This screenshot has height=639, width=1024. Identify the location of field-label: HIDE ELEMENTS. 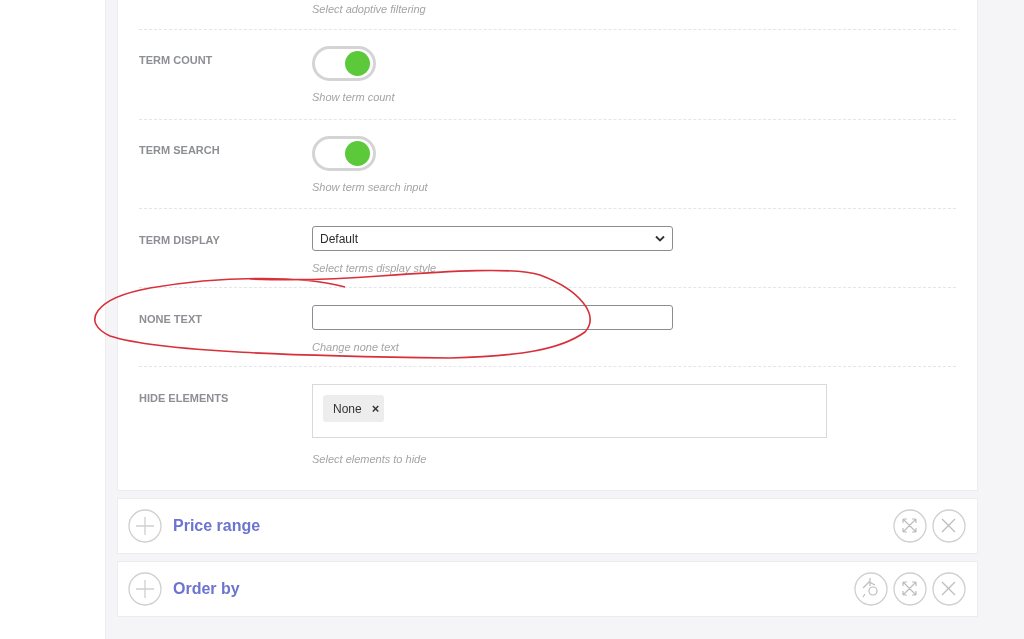
(184, 398).